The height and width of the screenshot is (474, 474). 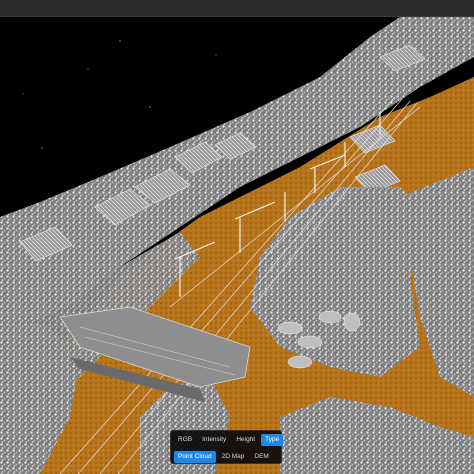 What do you see at coordinates (185, 440) in the screenshot?
I see `tab-rgb: RGB` at bounding box center [185, 440].